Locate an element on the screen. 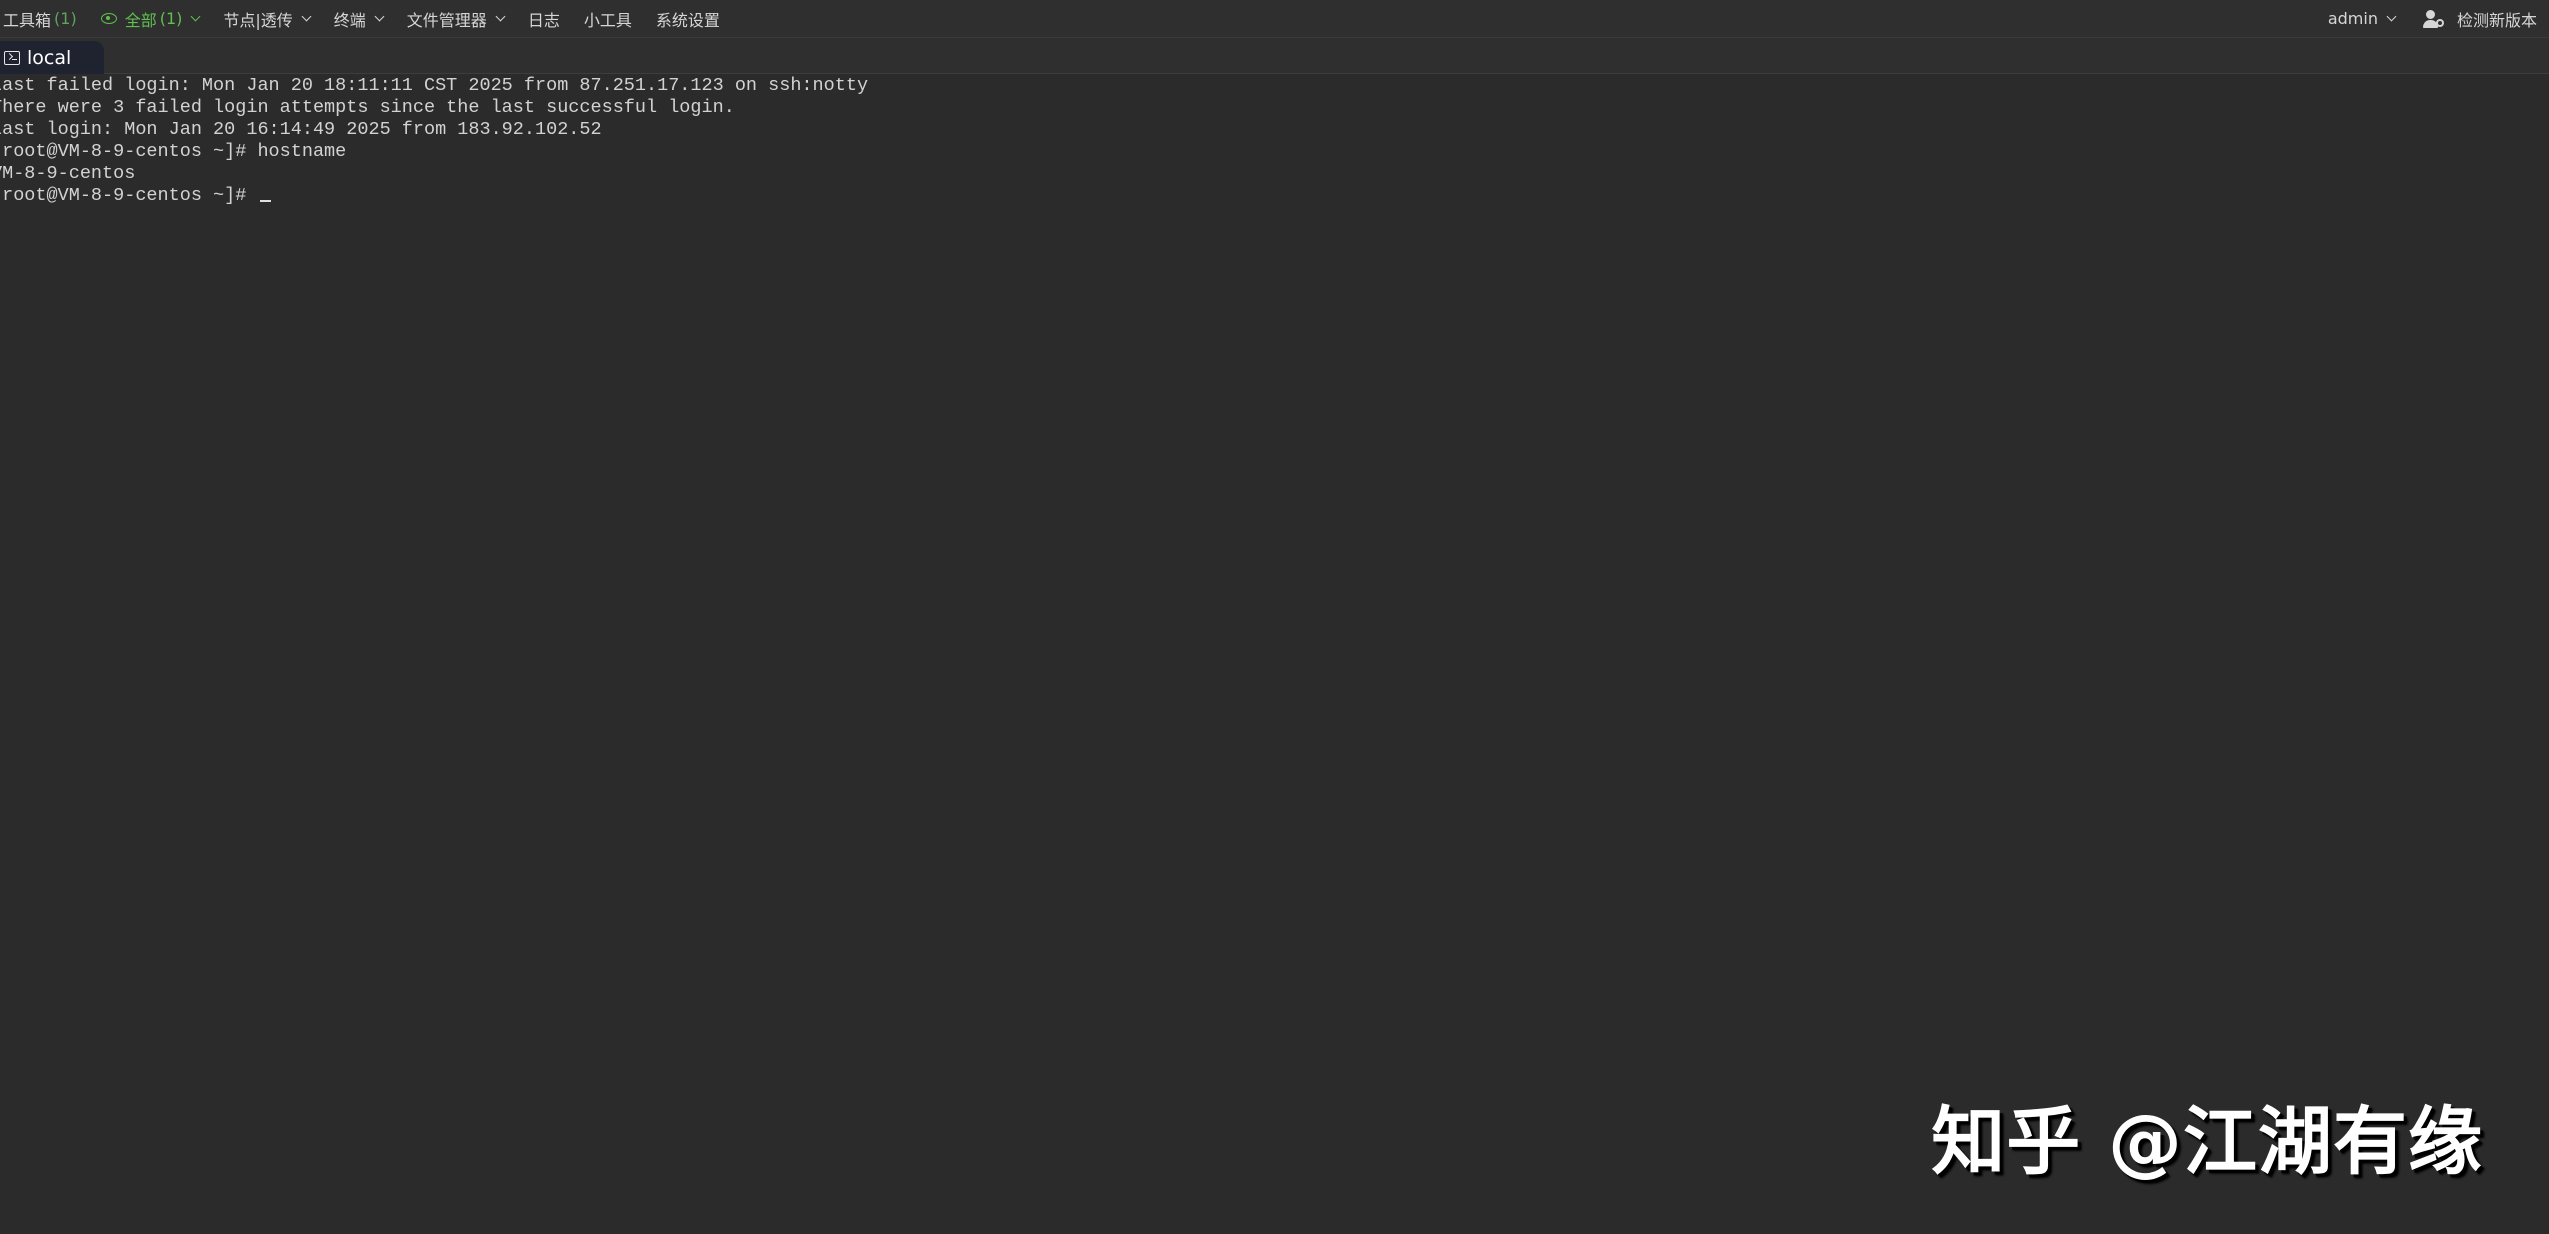 The image size is (2549, 1234). menu-logs: 日志 is located at coordinates (544, 18).